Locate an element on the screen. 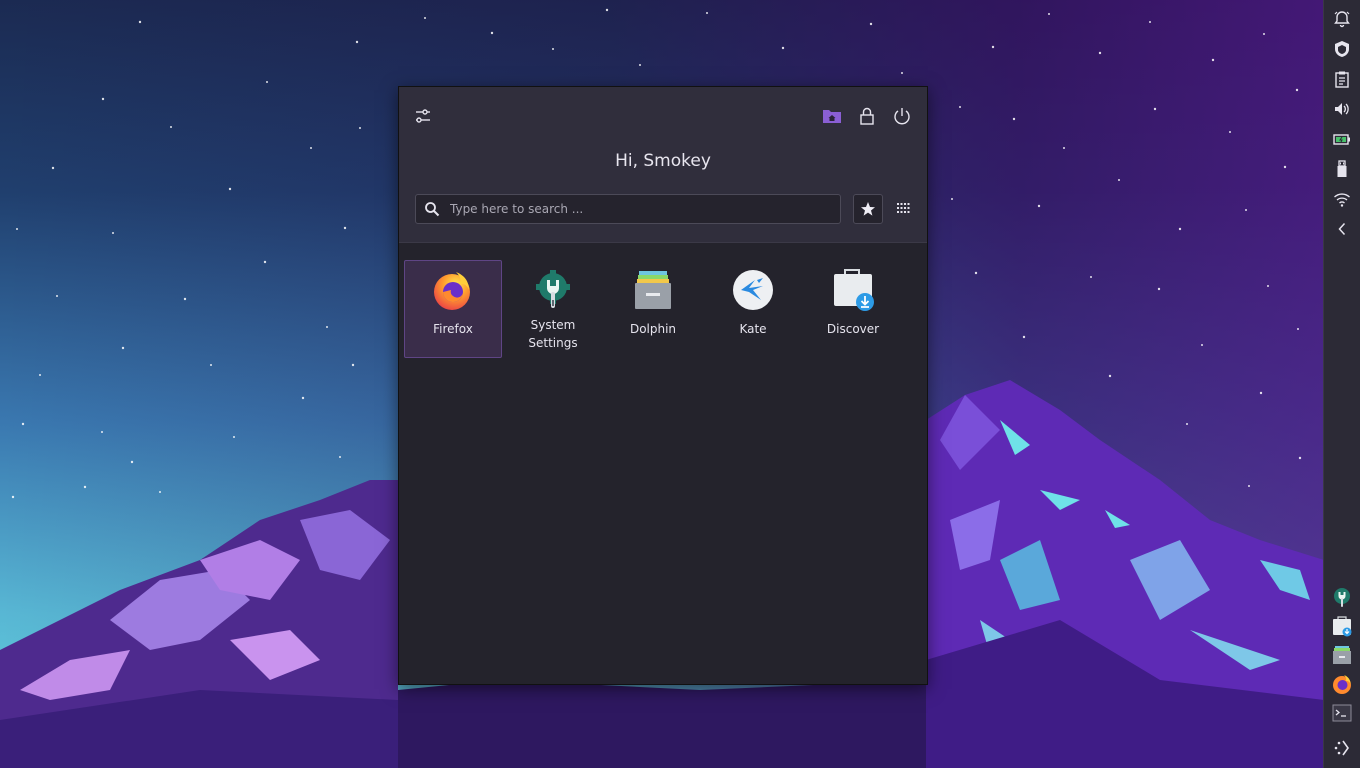 Image resolution: width=1360 pixels, height=768 pixels. volume-button is located at coordinates (1342, 109).